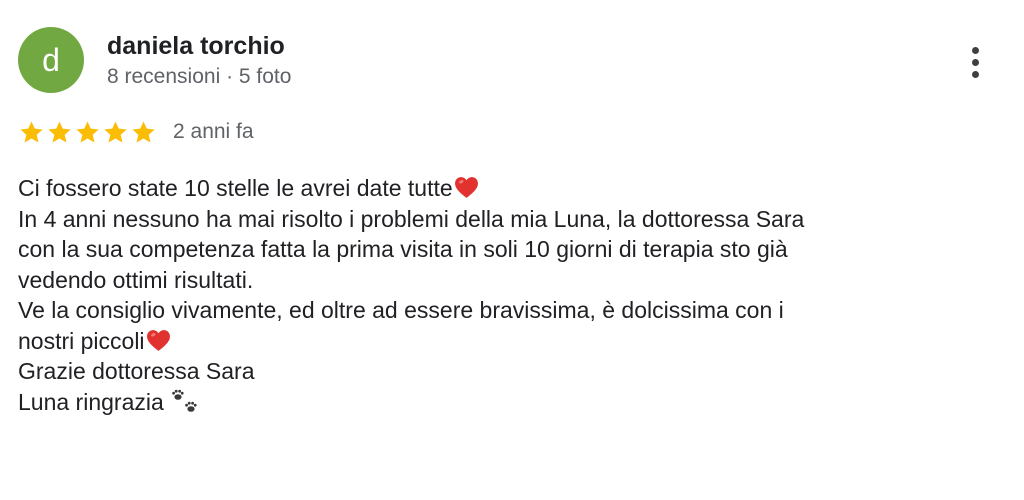 This screenshot has height=500, width=1024. I want to click on rating-row: 2 anni fa, so click(136, 132).